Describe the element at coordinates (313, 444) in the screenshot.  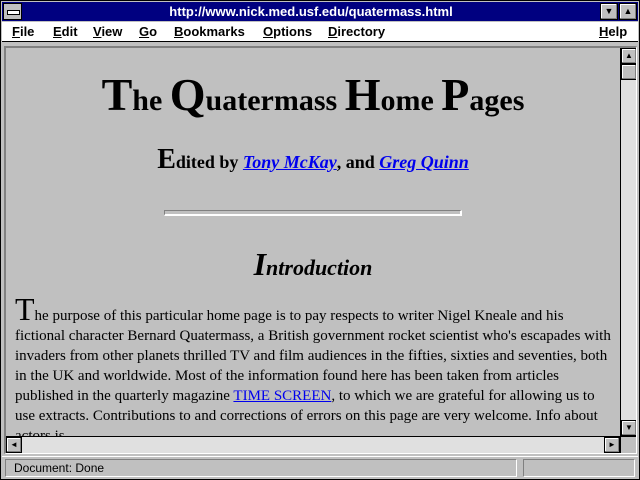
I see `horizontal-scrollbar: ◄ ►` at that location.